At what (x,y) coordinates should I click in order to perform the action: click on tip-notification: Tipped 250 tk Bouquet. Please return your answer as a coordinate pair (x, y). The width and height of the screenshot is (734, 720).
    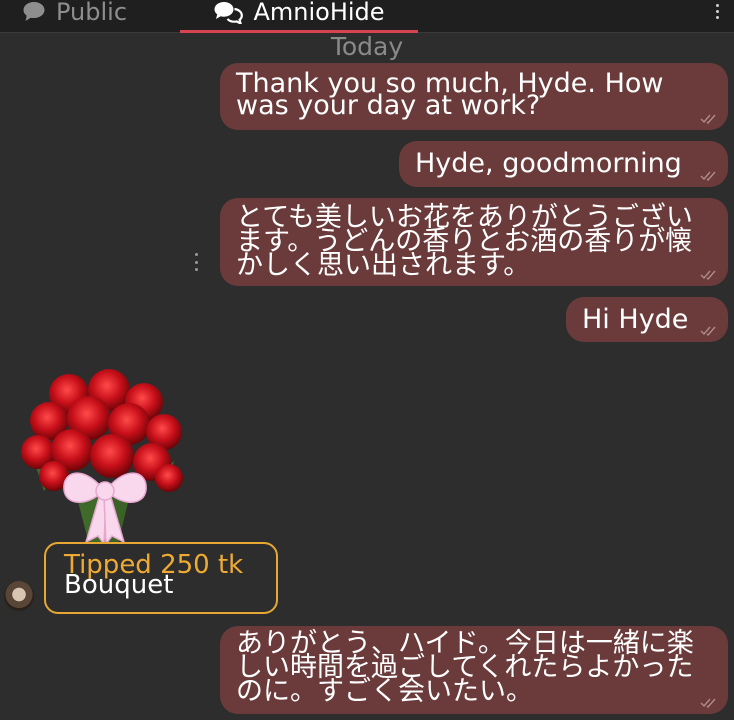
    Looking at the image, I should click on (161, 578).